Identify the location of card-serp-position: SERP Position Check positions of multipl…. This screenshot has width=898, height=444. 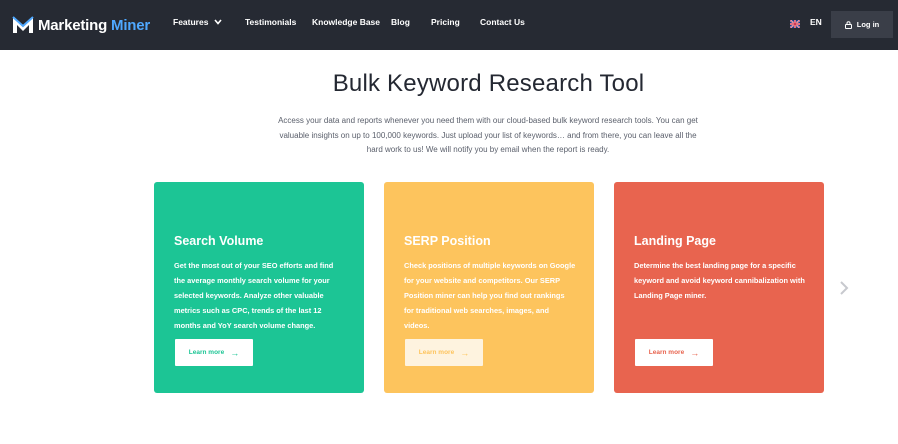
(489, 287).